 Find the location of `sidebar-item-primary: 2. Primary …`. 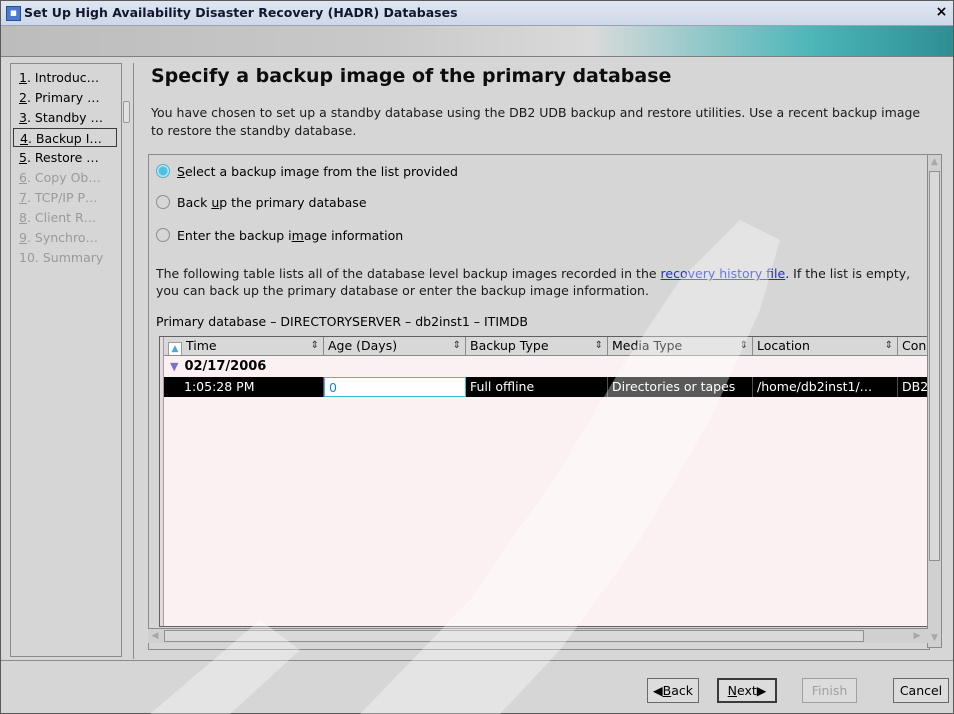

sidebar-item-primary: 2. Primary … is located at coordinates (65, 97).